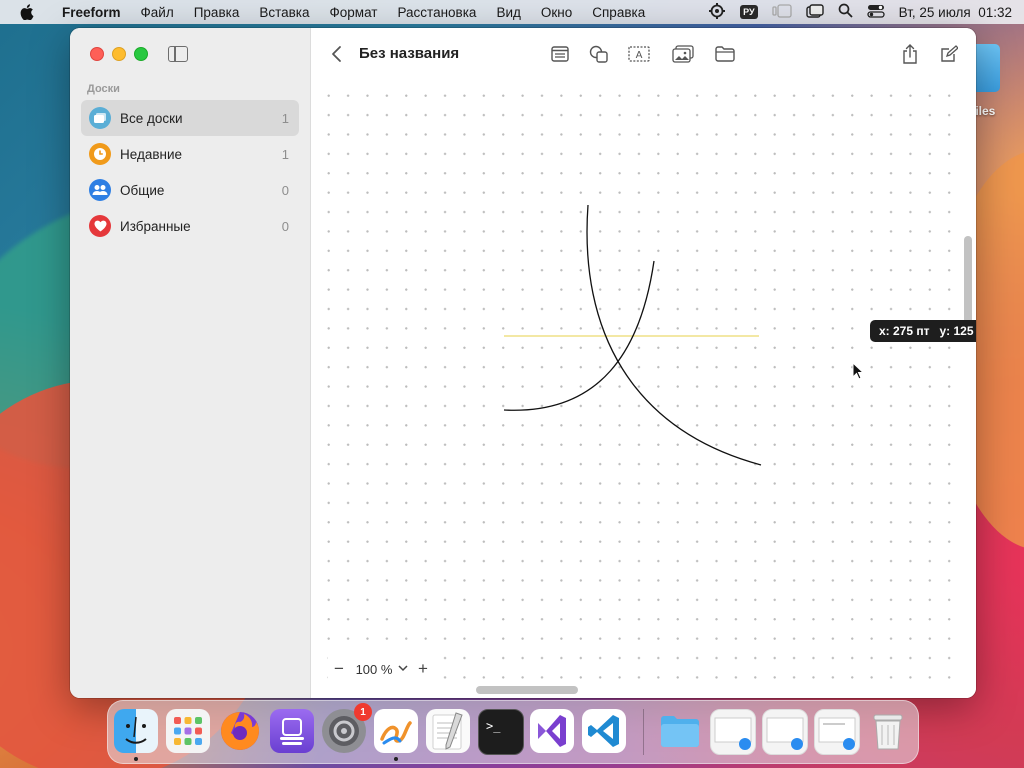 The width and height of the screenshot is (1024, 768). I want to click on textedit-icon, so click(448, 731).